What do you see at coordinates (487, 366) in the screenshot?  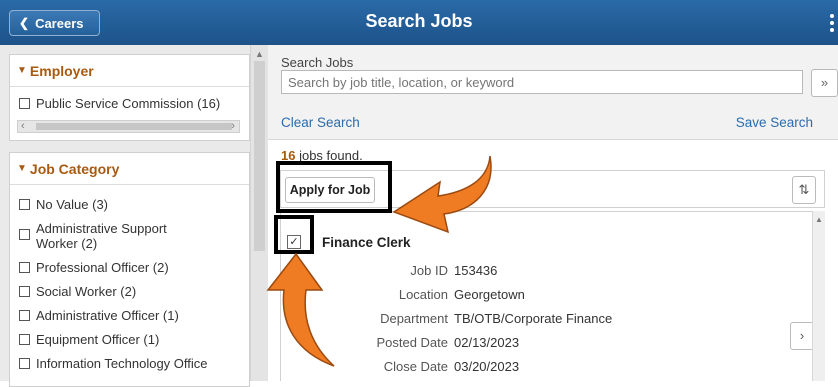 I see `job-field-value: 03/20/2023` at bounding box center [487, 366].